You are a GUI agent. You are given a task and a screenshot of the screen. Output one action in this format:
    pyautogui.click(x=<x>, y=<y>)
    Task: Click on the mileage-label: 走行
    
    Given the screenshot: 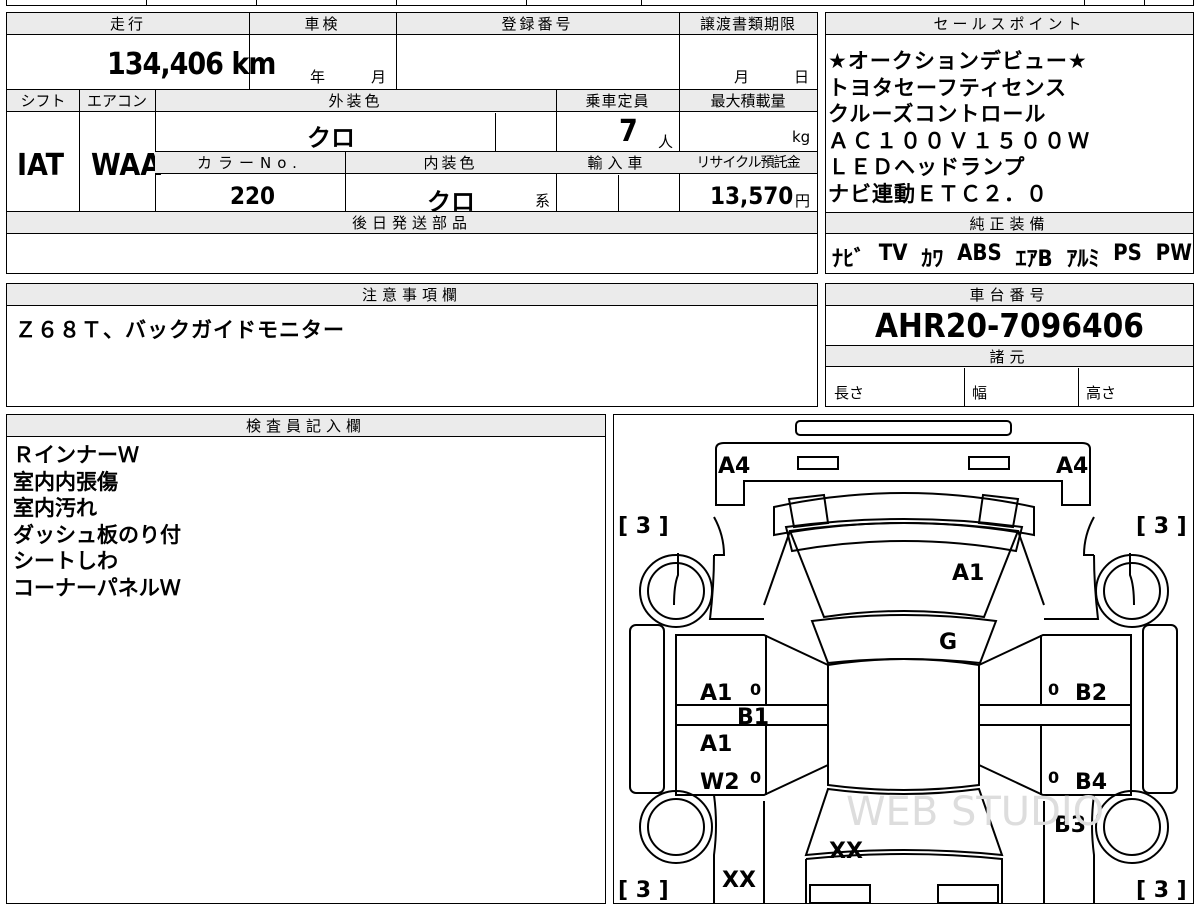 What is the action you would take?
    pyautogui.click(x=127, y=24)
    